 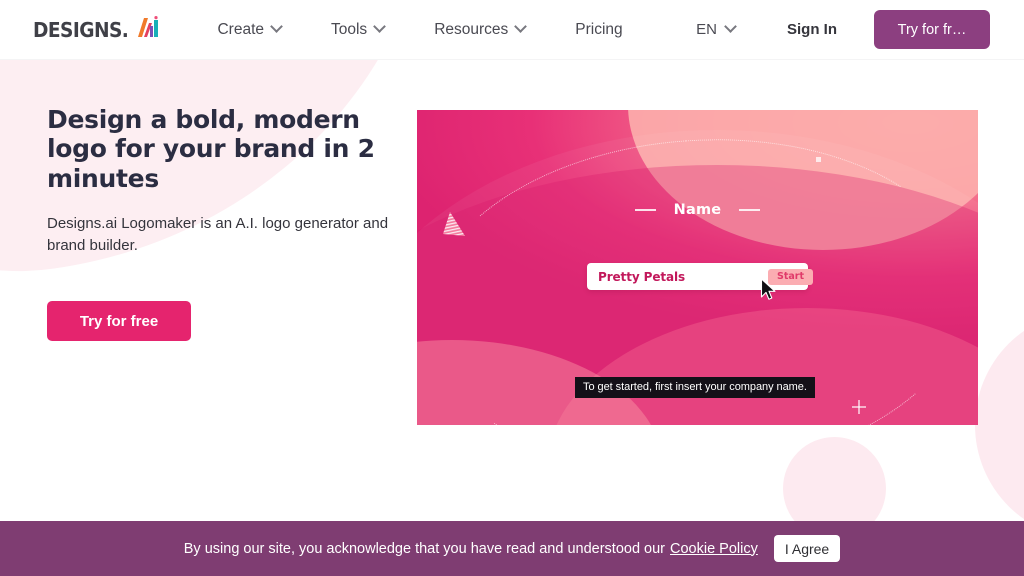 What do you see at coordinates (420, 30) in the screenshot?
I see `main-navigation: Create Tools Resources Pricing` at bounding box center [420, 30].